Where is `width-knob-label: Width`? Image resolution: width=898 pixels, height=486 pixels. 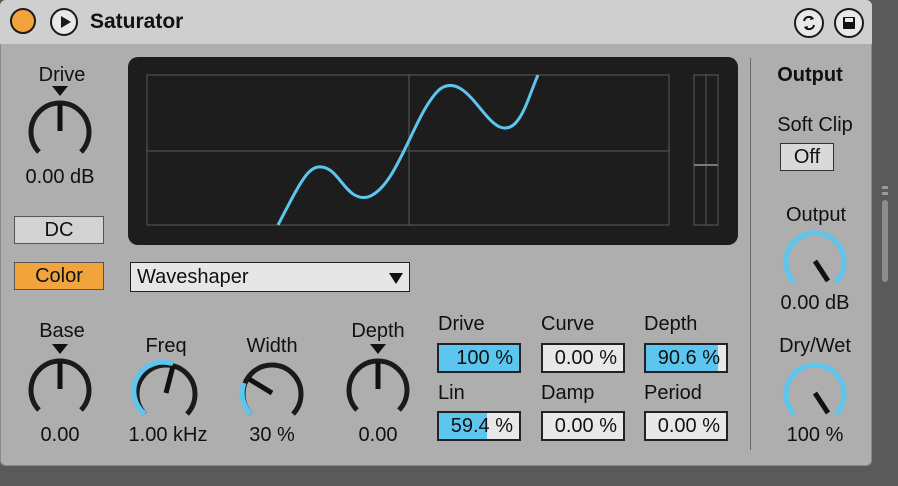 width-knob-label: Width is located at coordinates (272, 346).